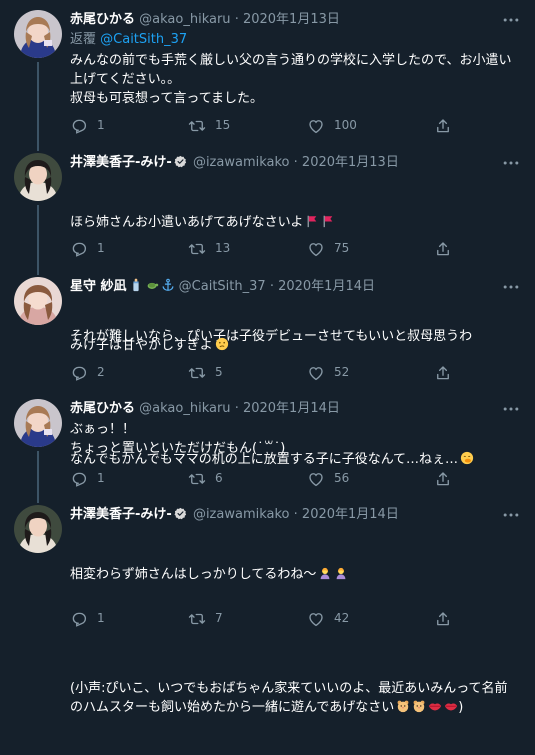 The image size is (535, 755). Describe the element at coordinates (209, 248) in the screenshot. I see `retweet-button: 13` at that location.